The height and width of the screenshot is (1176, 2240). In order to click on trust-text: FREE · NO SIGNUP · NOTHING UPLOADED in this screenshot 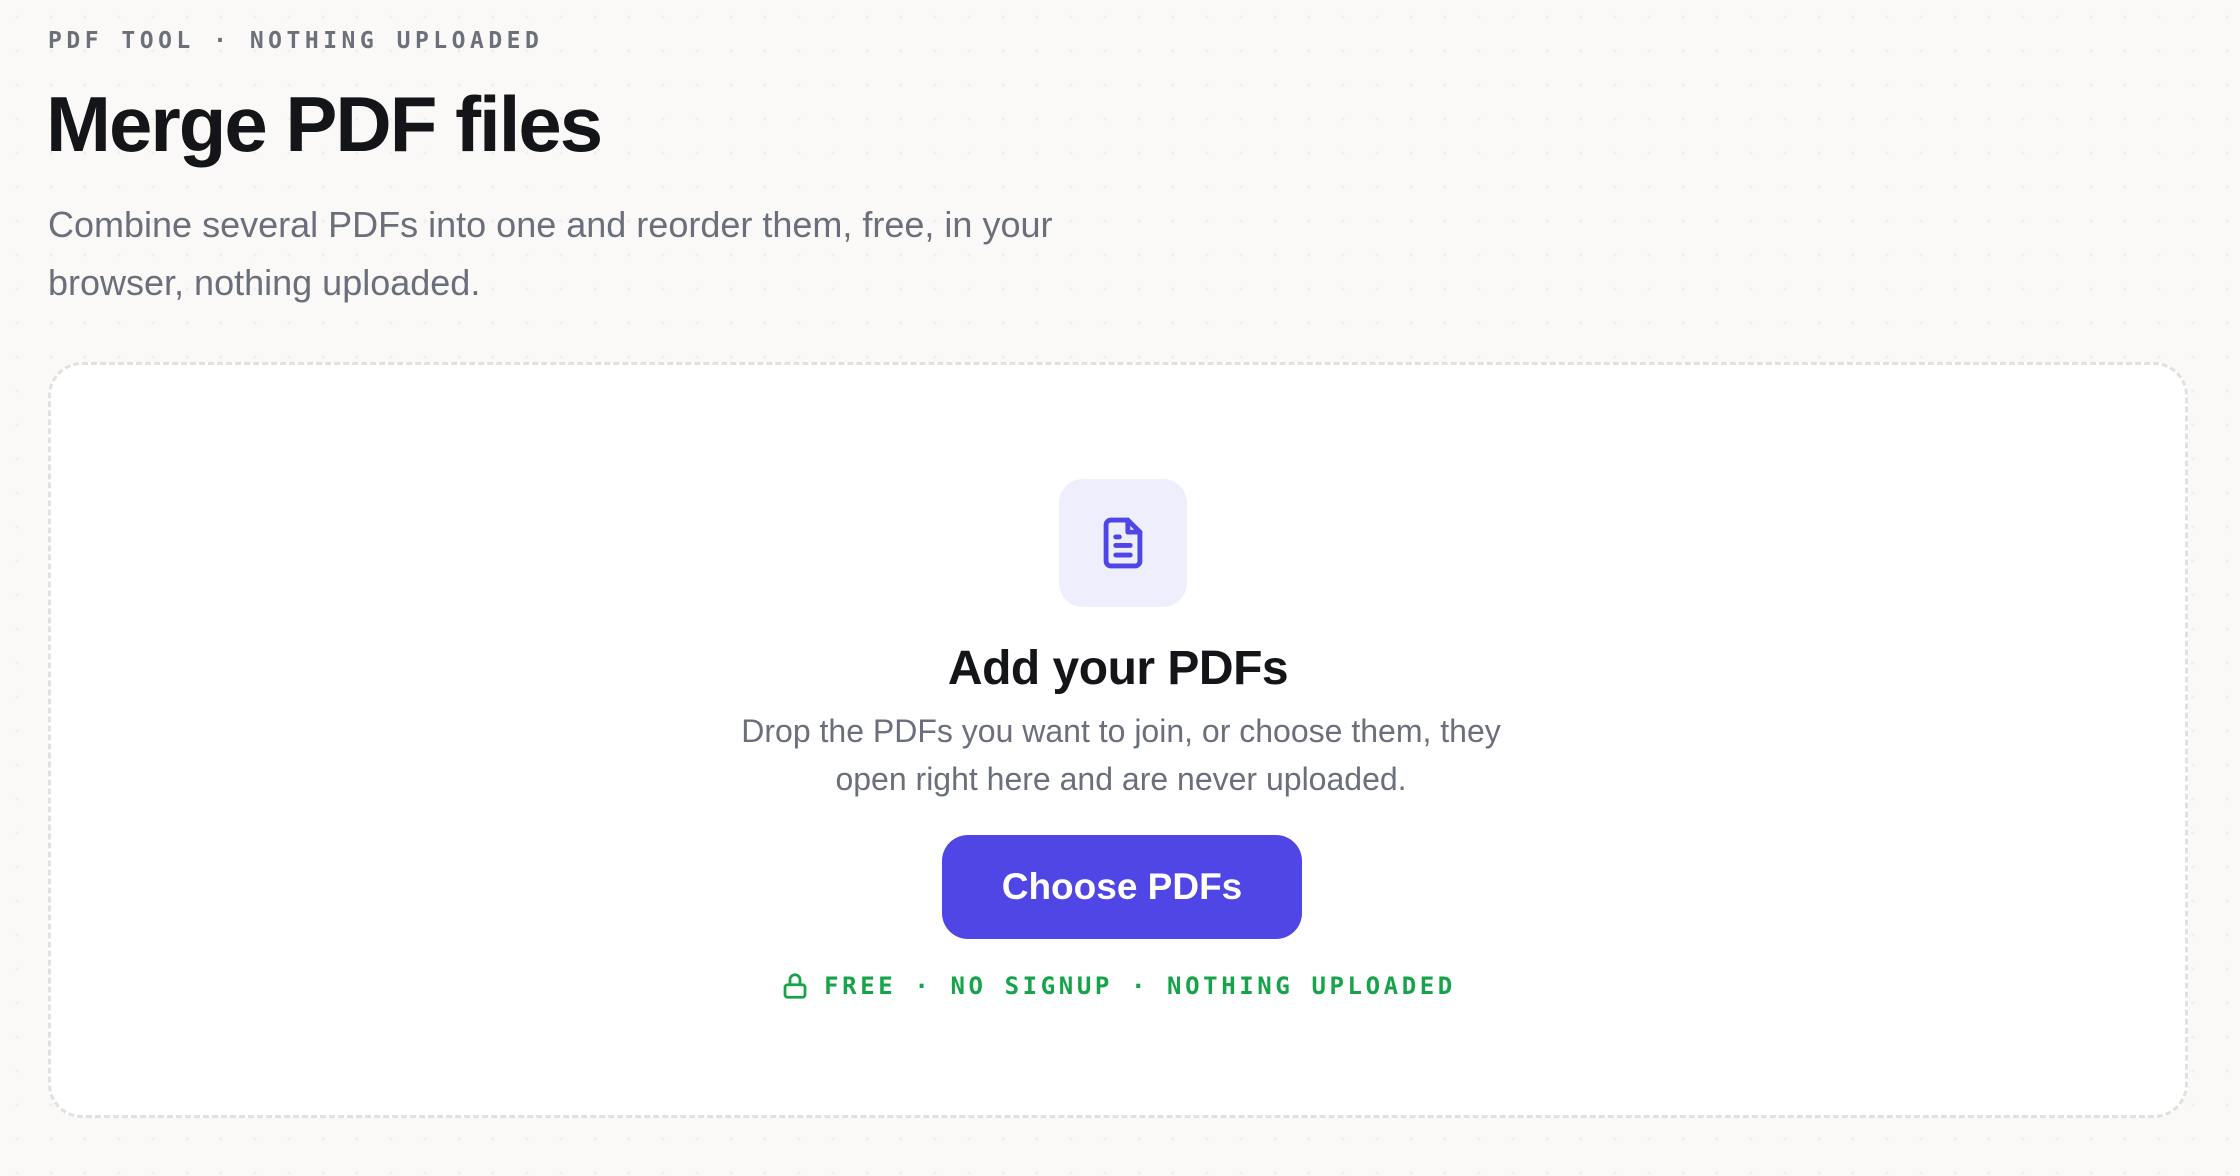, I will do `click(1140, 986)`.